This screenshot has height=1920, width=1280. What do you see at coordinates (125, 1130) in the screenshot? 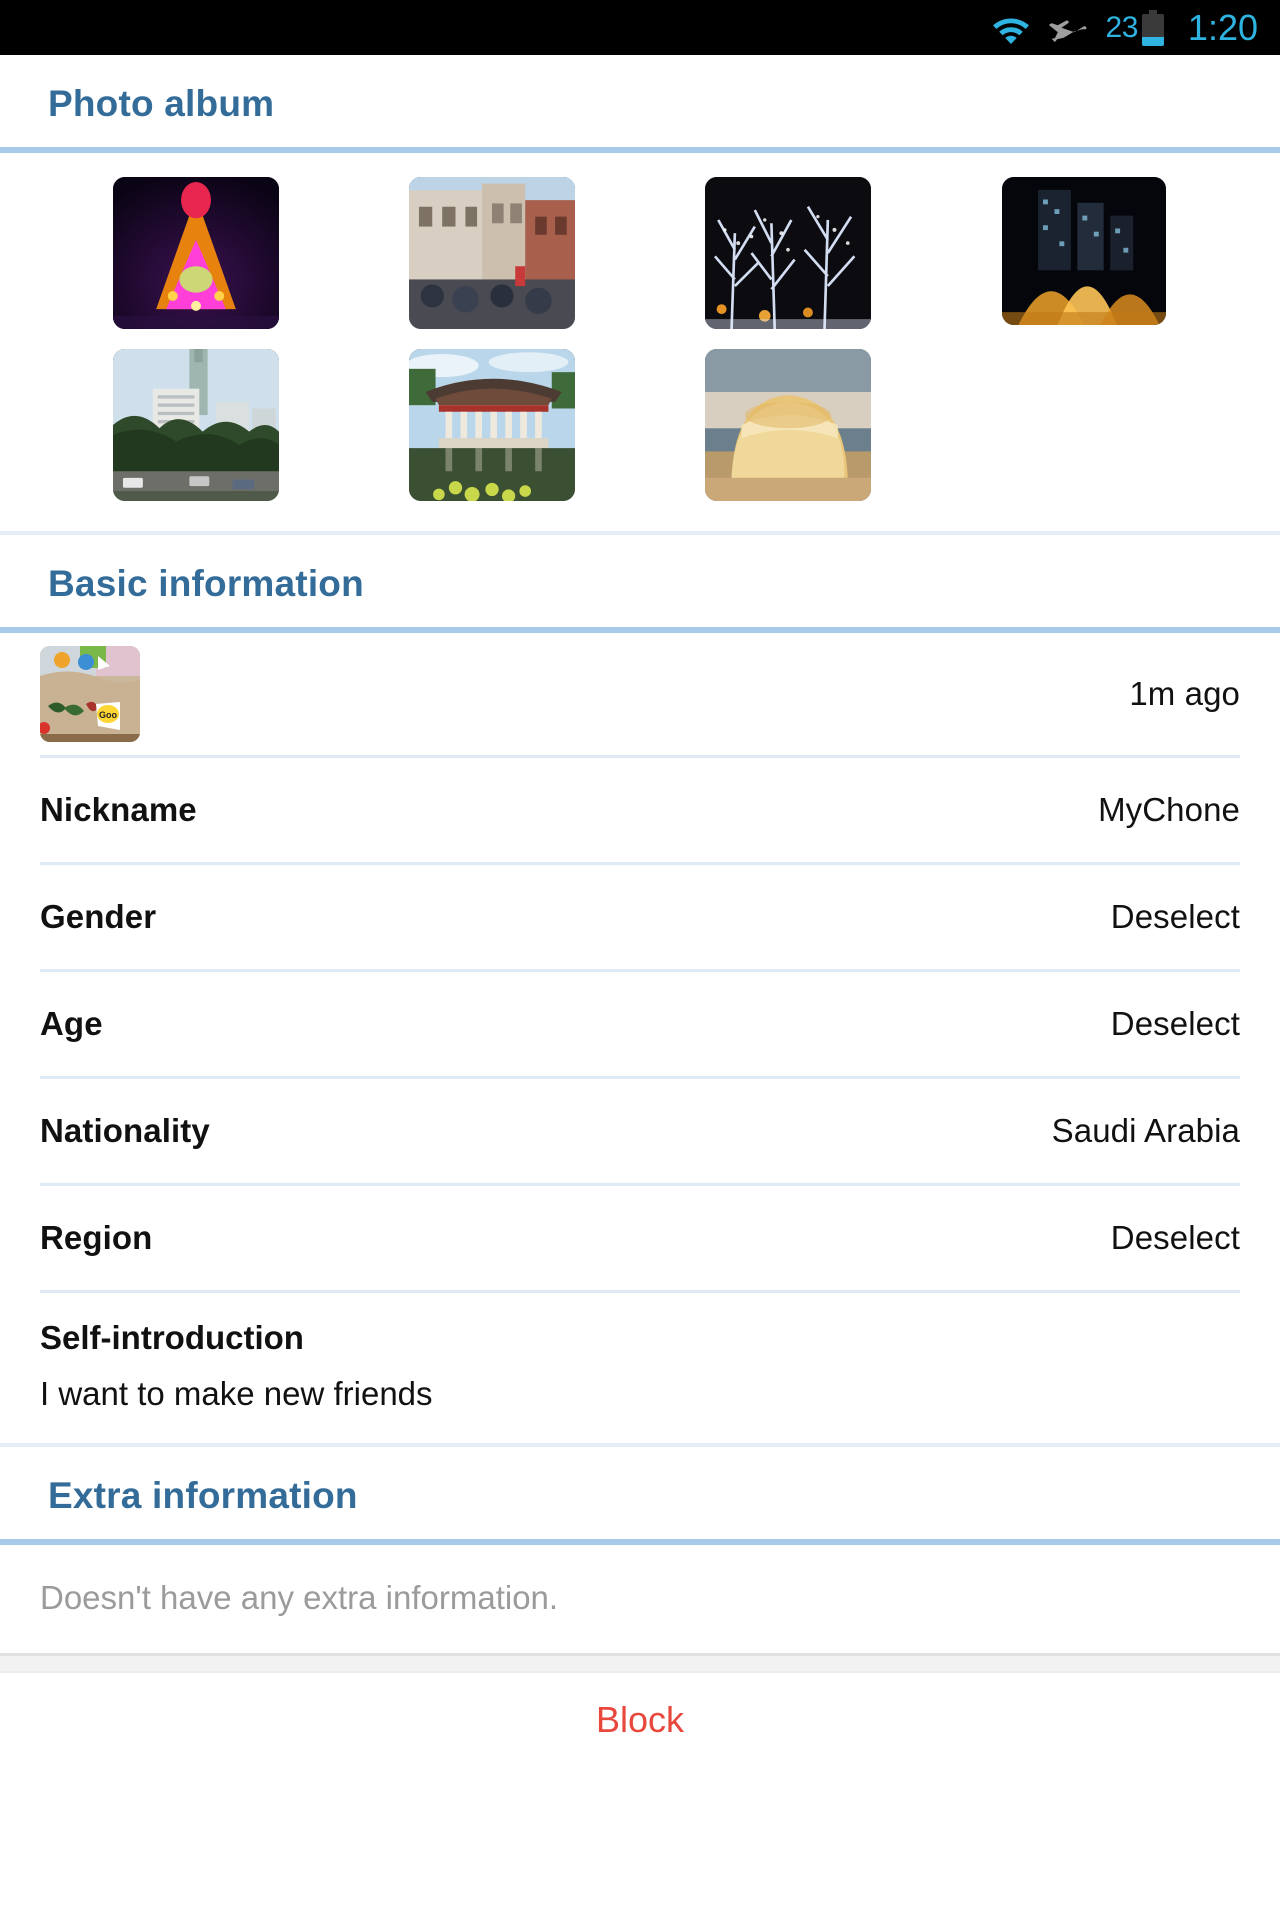
I see `nationality-label: Nationality` at bounding box center [125, 1130].